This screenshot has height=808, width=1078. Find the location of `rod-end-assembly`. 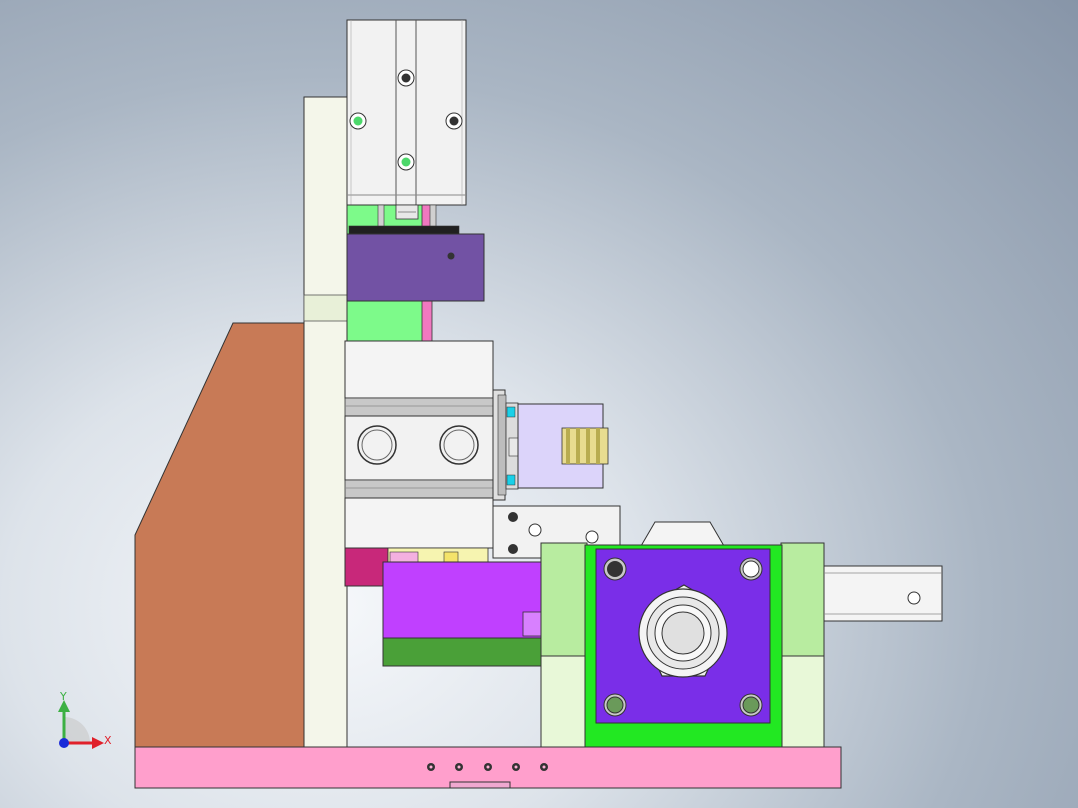

rod-end-assembly is located at coordinates (550, 445).